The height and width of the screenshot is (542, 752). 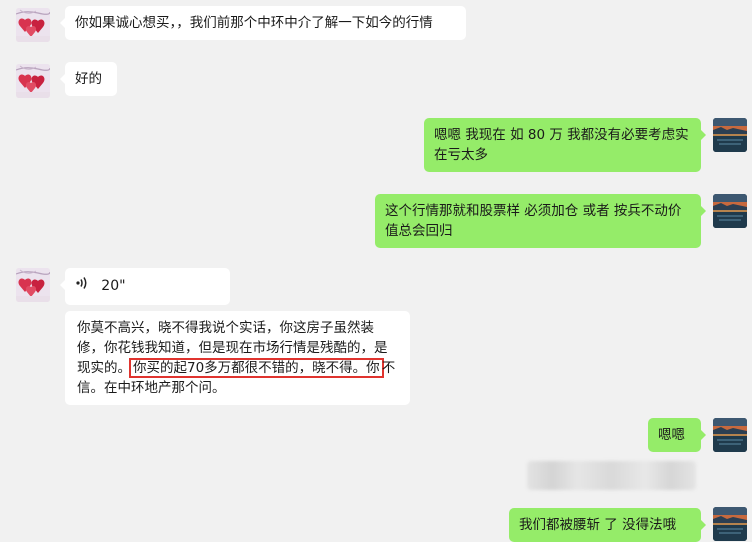 I want to click on message-bubble-received: 好的, so click(x=88, y=79).